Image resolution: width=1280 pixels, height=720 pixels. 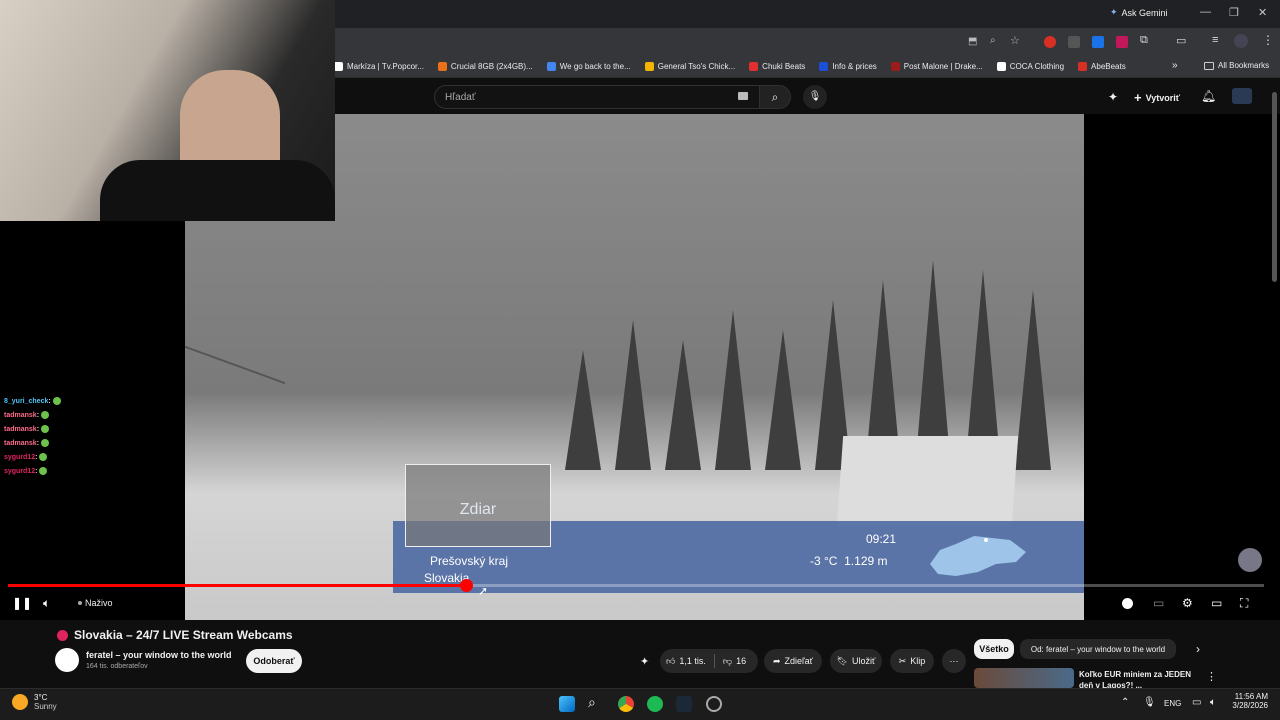 What do you see at coordinates (912, 661) in the screenshot?
I see `clip-button: ✂ Klip` at bounding box center [912, 661].